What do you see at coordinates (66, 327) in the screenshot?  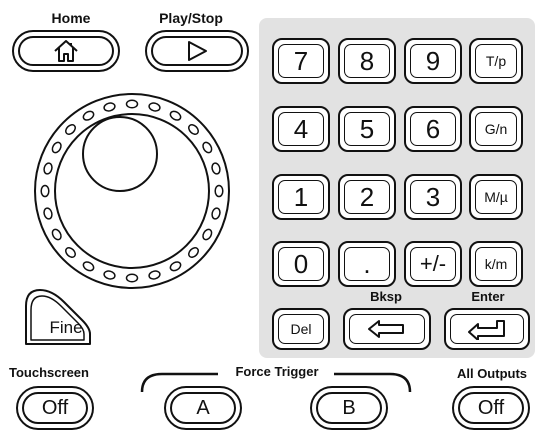 I see `fine-label: Fine` at bounding box center [66, 327].